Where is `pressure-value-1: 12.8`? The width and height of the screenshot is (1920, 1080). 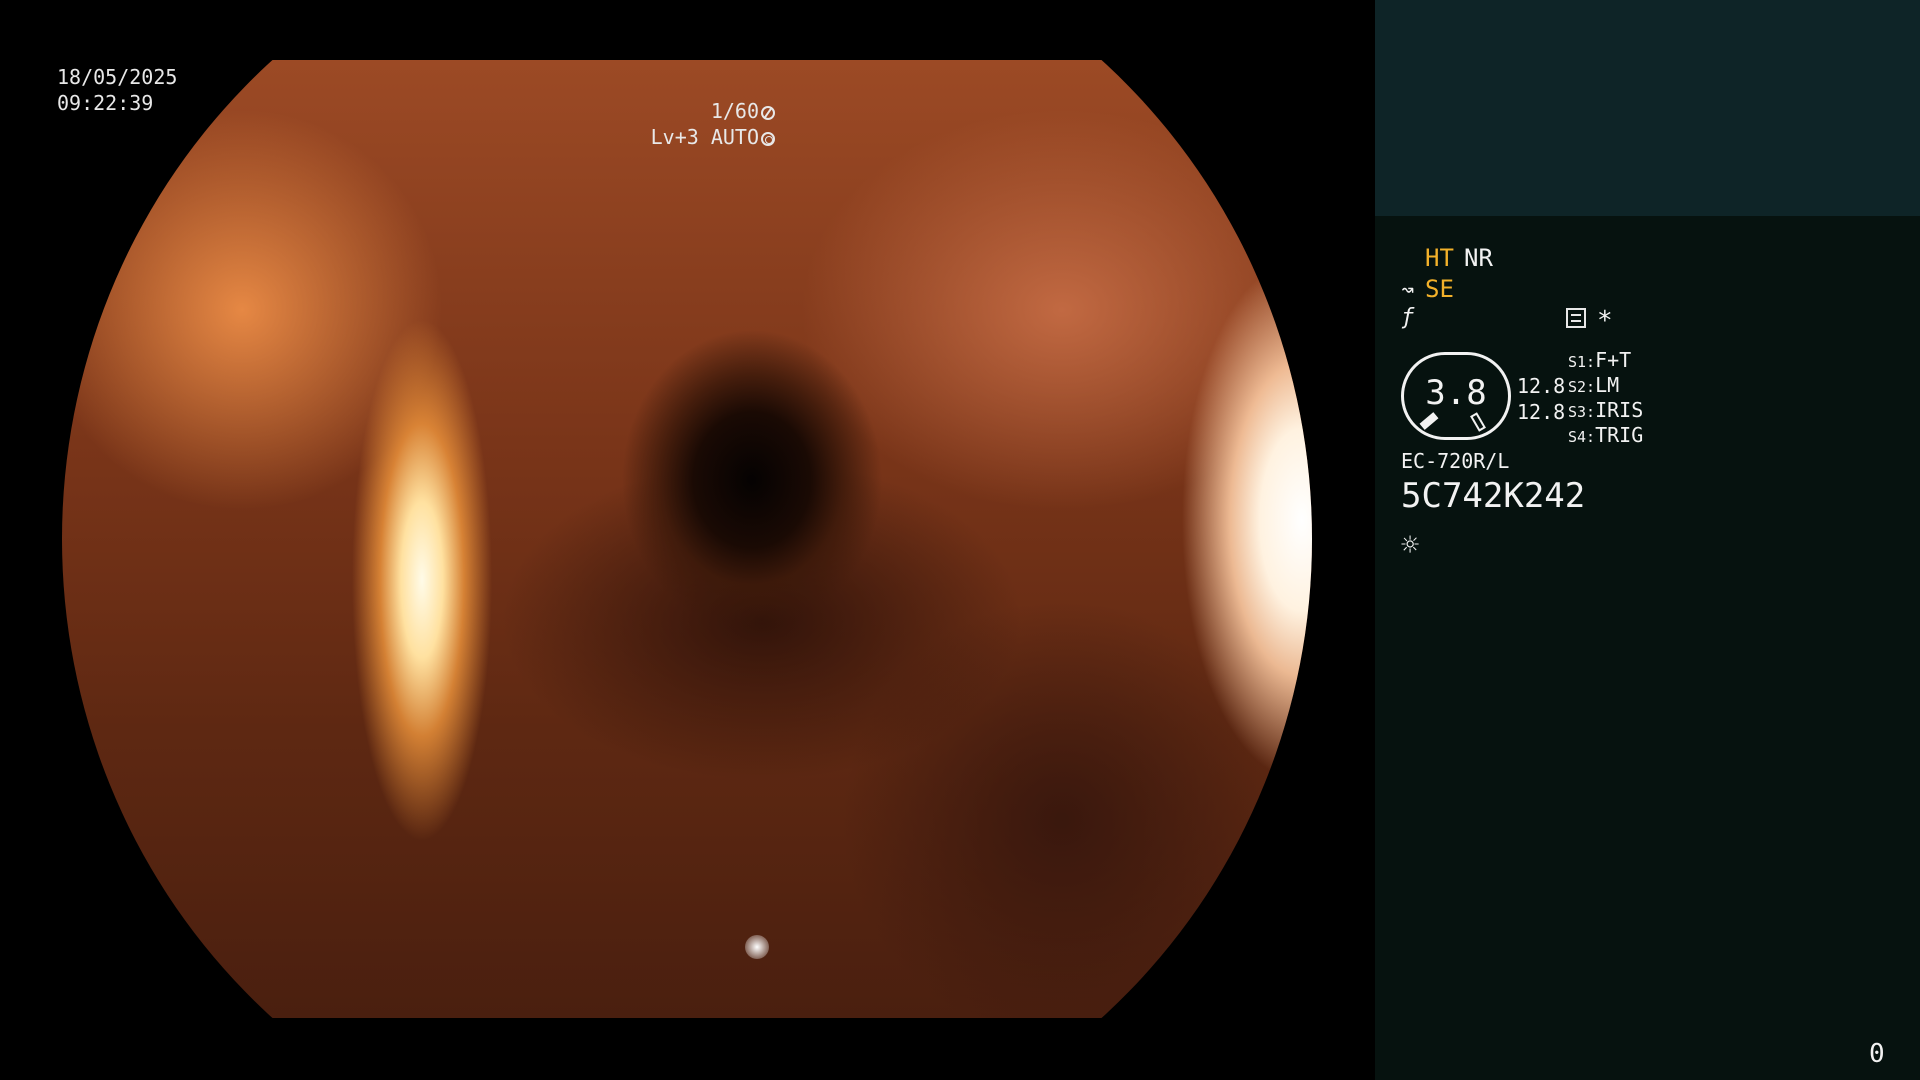 pressure-value-1: 12.8 is located at coordinates (1541, 386).